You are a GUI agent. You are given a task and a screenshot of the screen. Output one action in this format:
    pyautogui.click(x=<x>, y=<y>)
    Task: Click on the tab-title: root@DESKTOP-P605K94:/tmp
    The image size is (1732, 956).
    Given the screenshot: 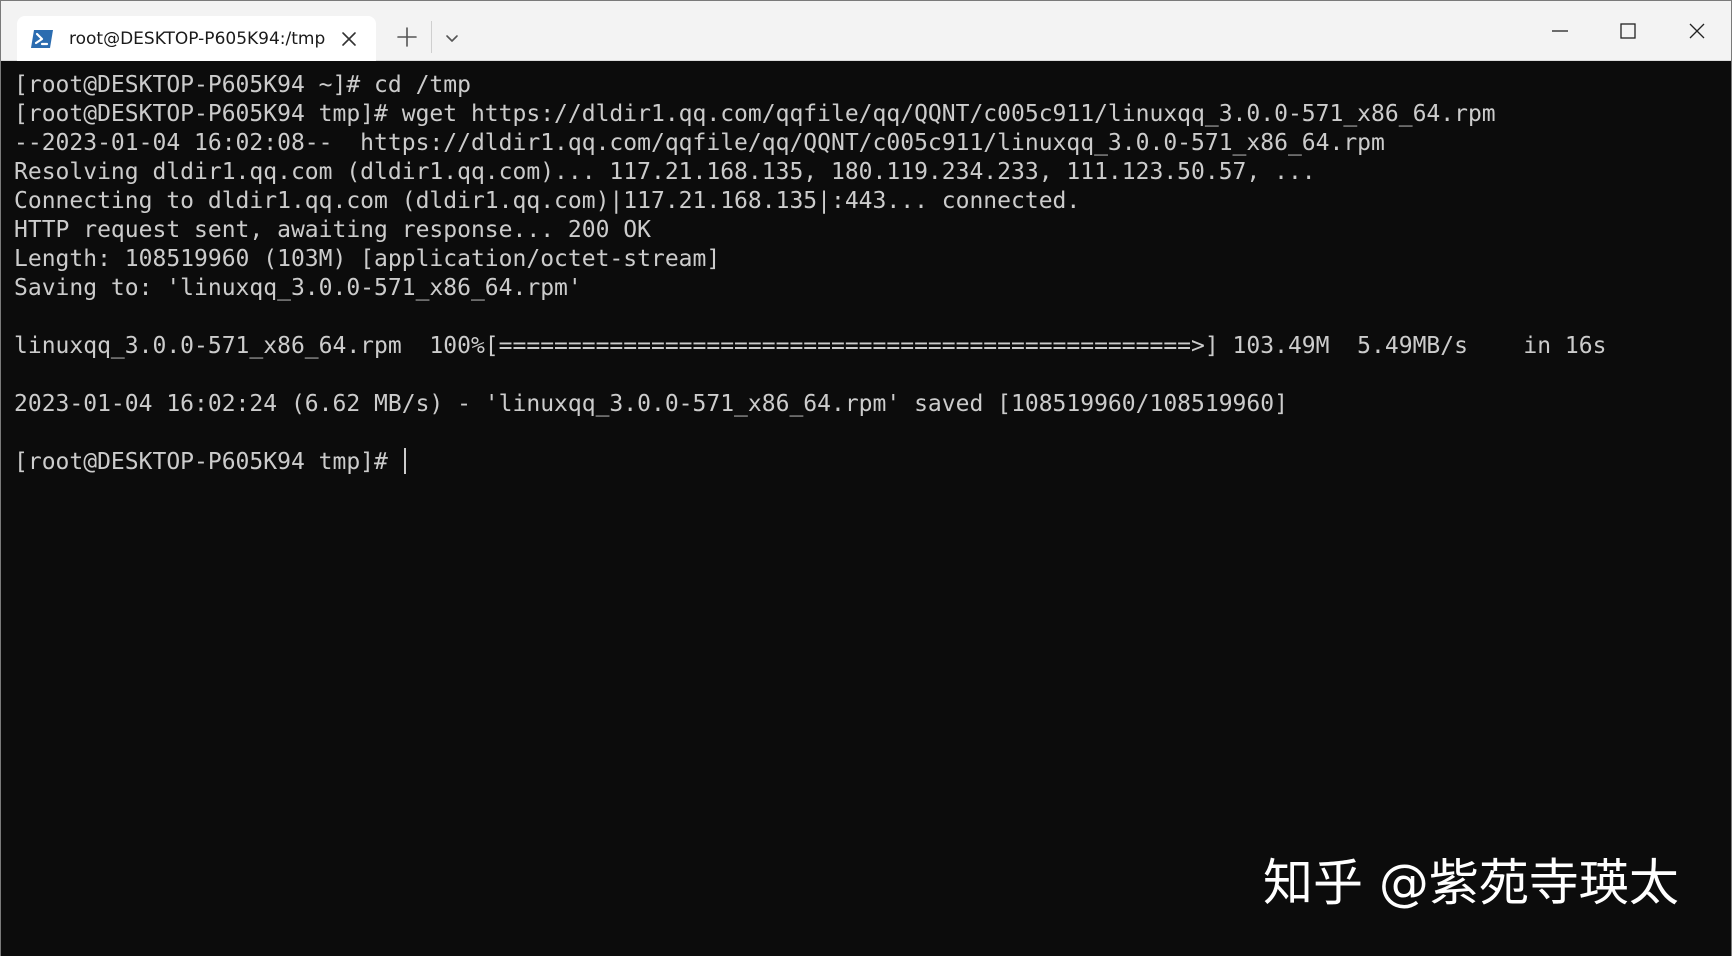 What is the action you would take?
    pyautogui.click(x=197, y=39)
    